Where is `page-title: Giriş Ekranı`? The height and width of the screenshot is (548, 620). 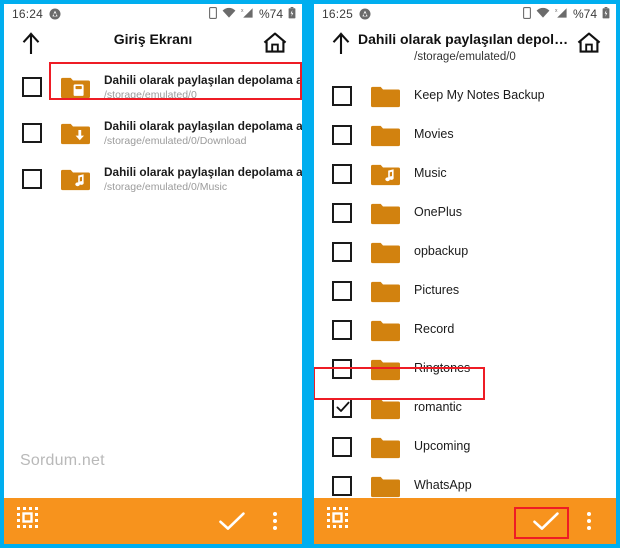 page-title: Giriş Ekranı is located at coordinates (153, 39).